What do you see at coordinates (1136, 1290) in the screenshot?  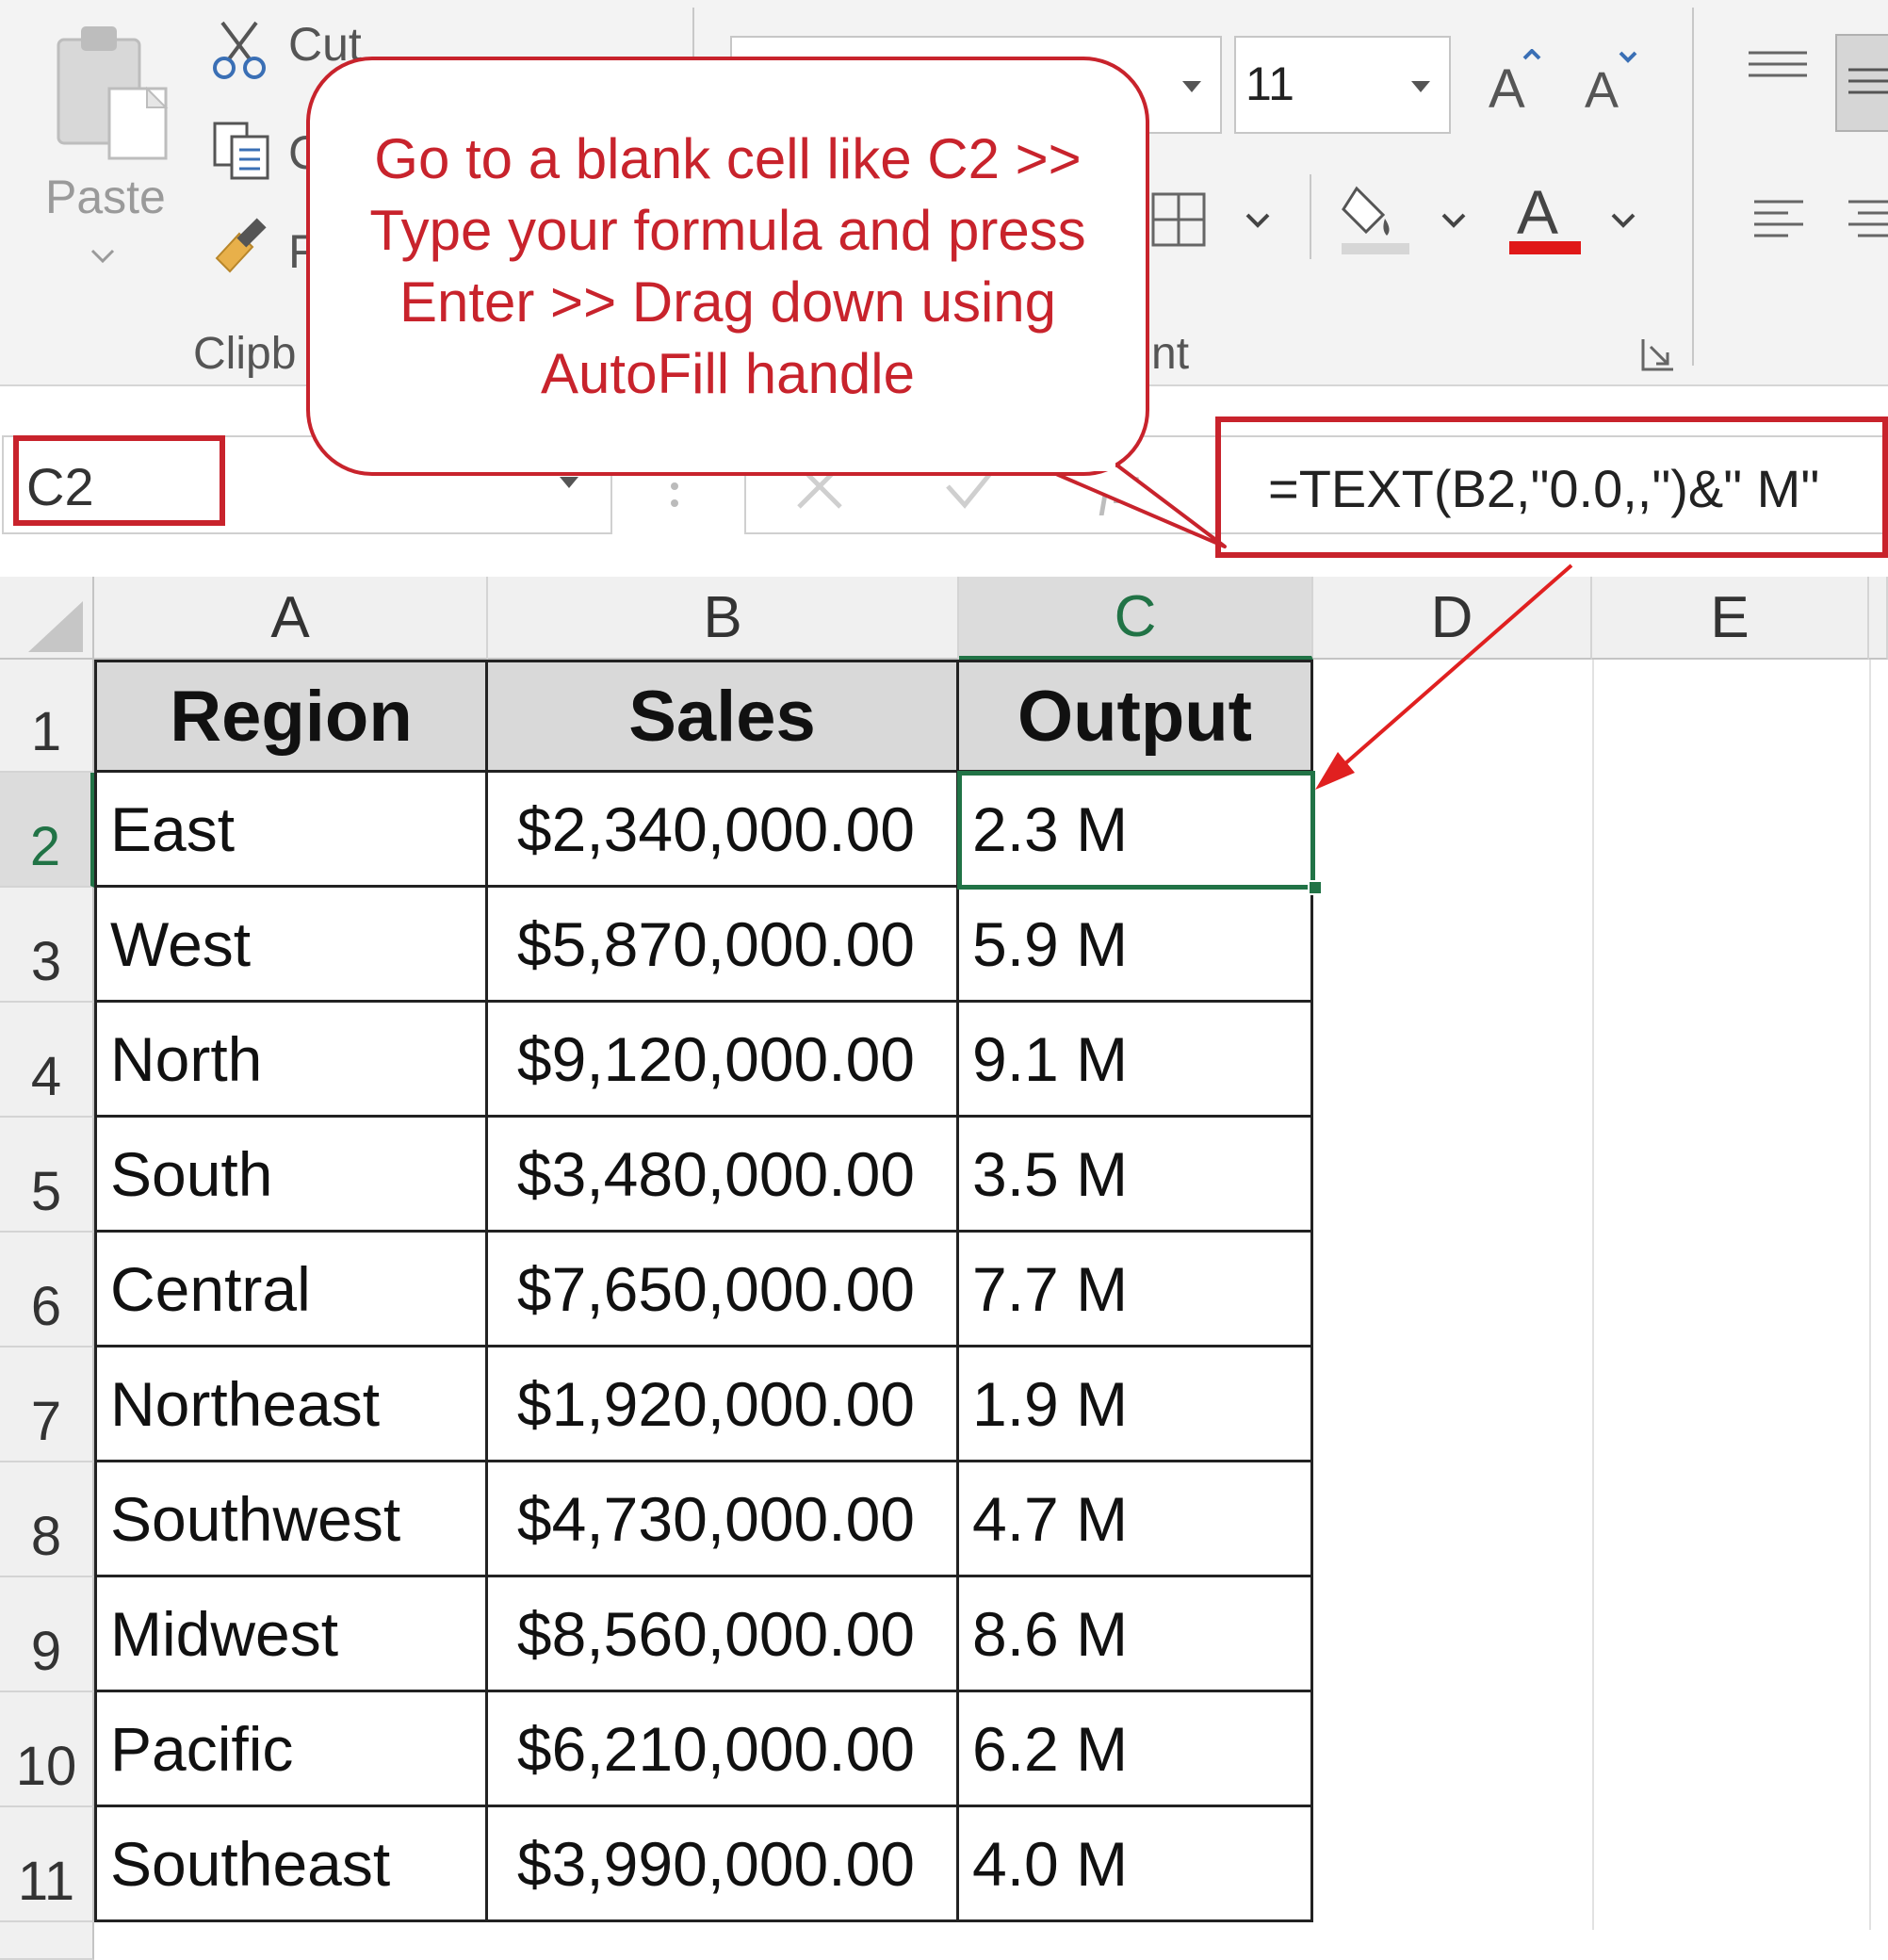 I see `cell-output: 7.7 M` at bounding box center [1136, 1290].